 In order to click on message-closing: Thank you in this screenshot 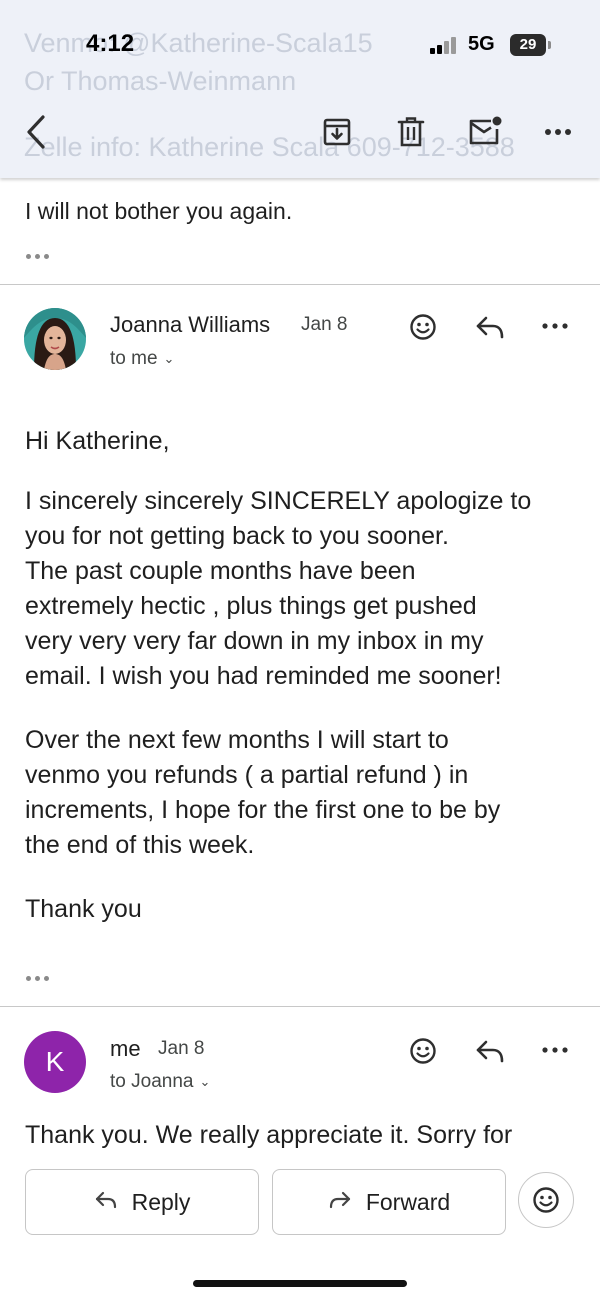, I will do `click(305, 909)`.